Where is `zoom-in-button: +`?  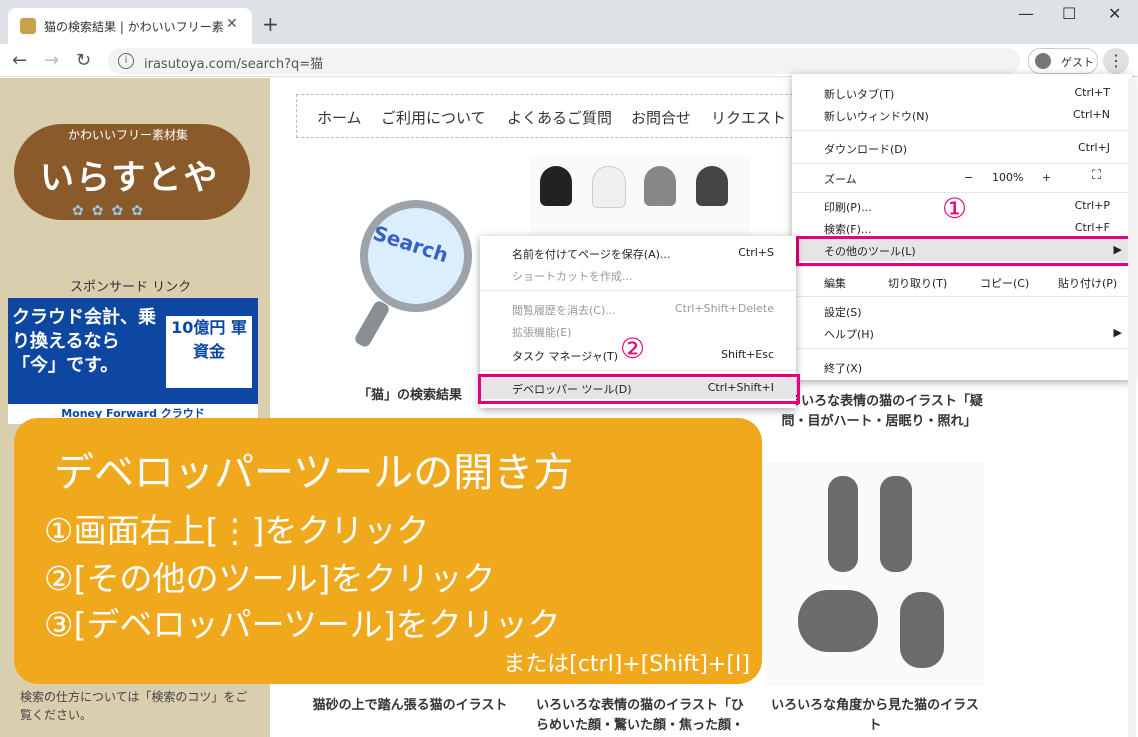
zoom-in-button: + is located at coordinates (1046, 177).